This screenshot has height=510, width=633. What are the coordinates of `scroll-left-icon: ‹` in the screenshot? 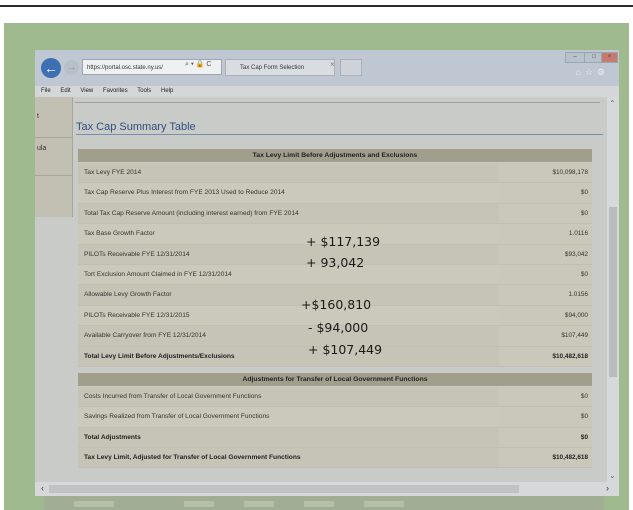 It's located at (42, 488).